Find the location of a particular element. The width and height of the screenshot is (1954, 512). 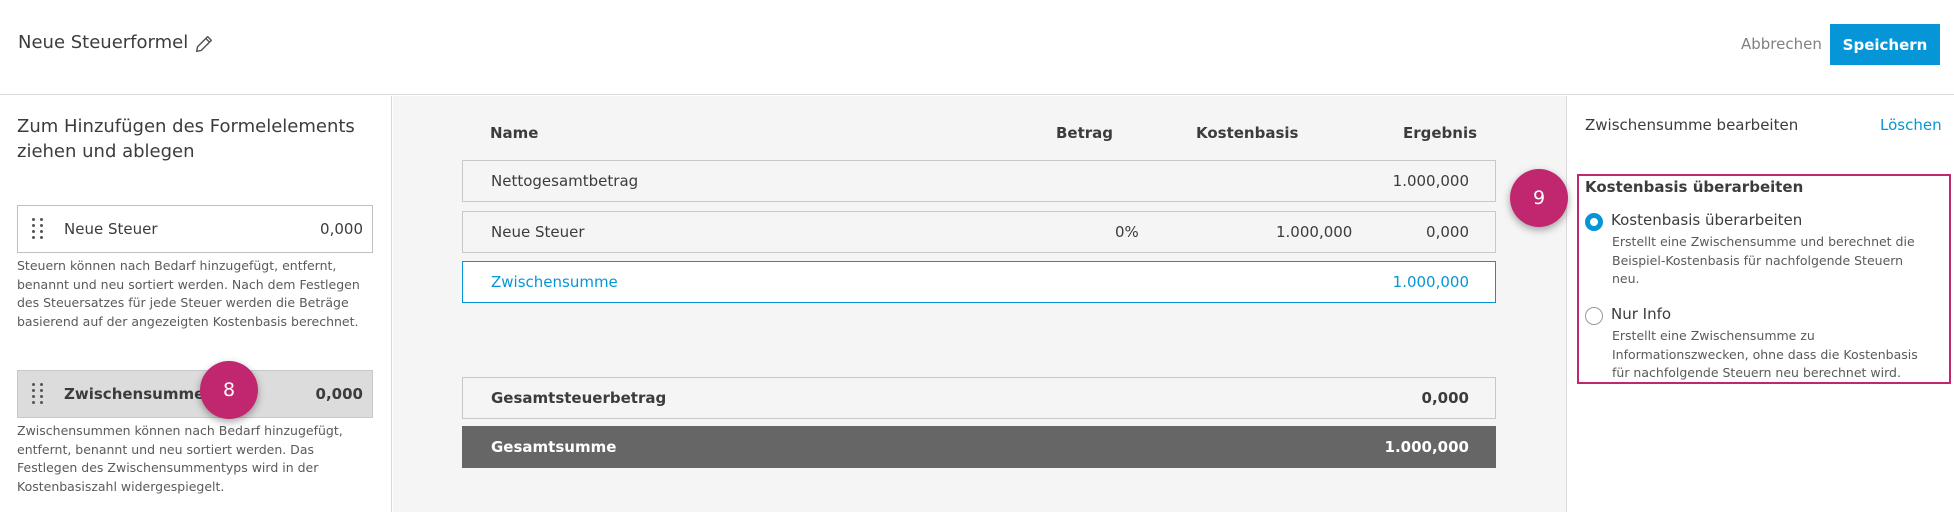

row-name: Gesamtsteuerbetrag is located at coordinates (579, 398).